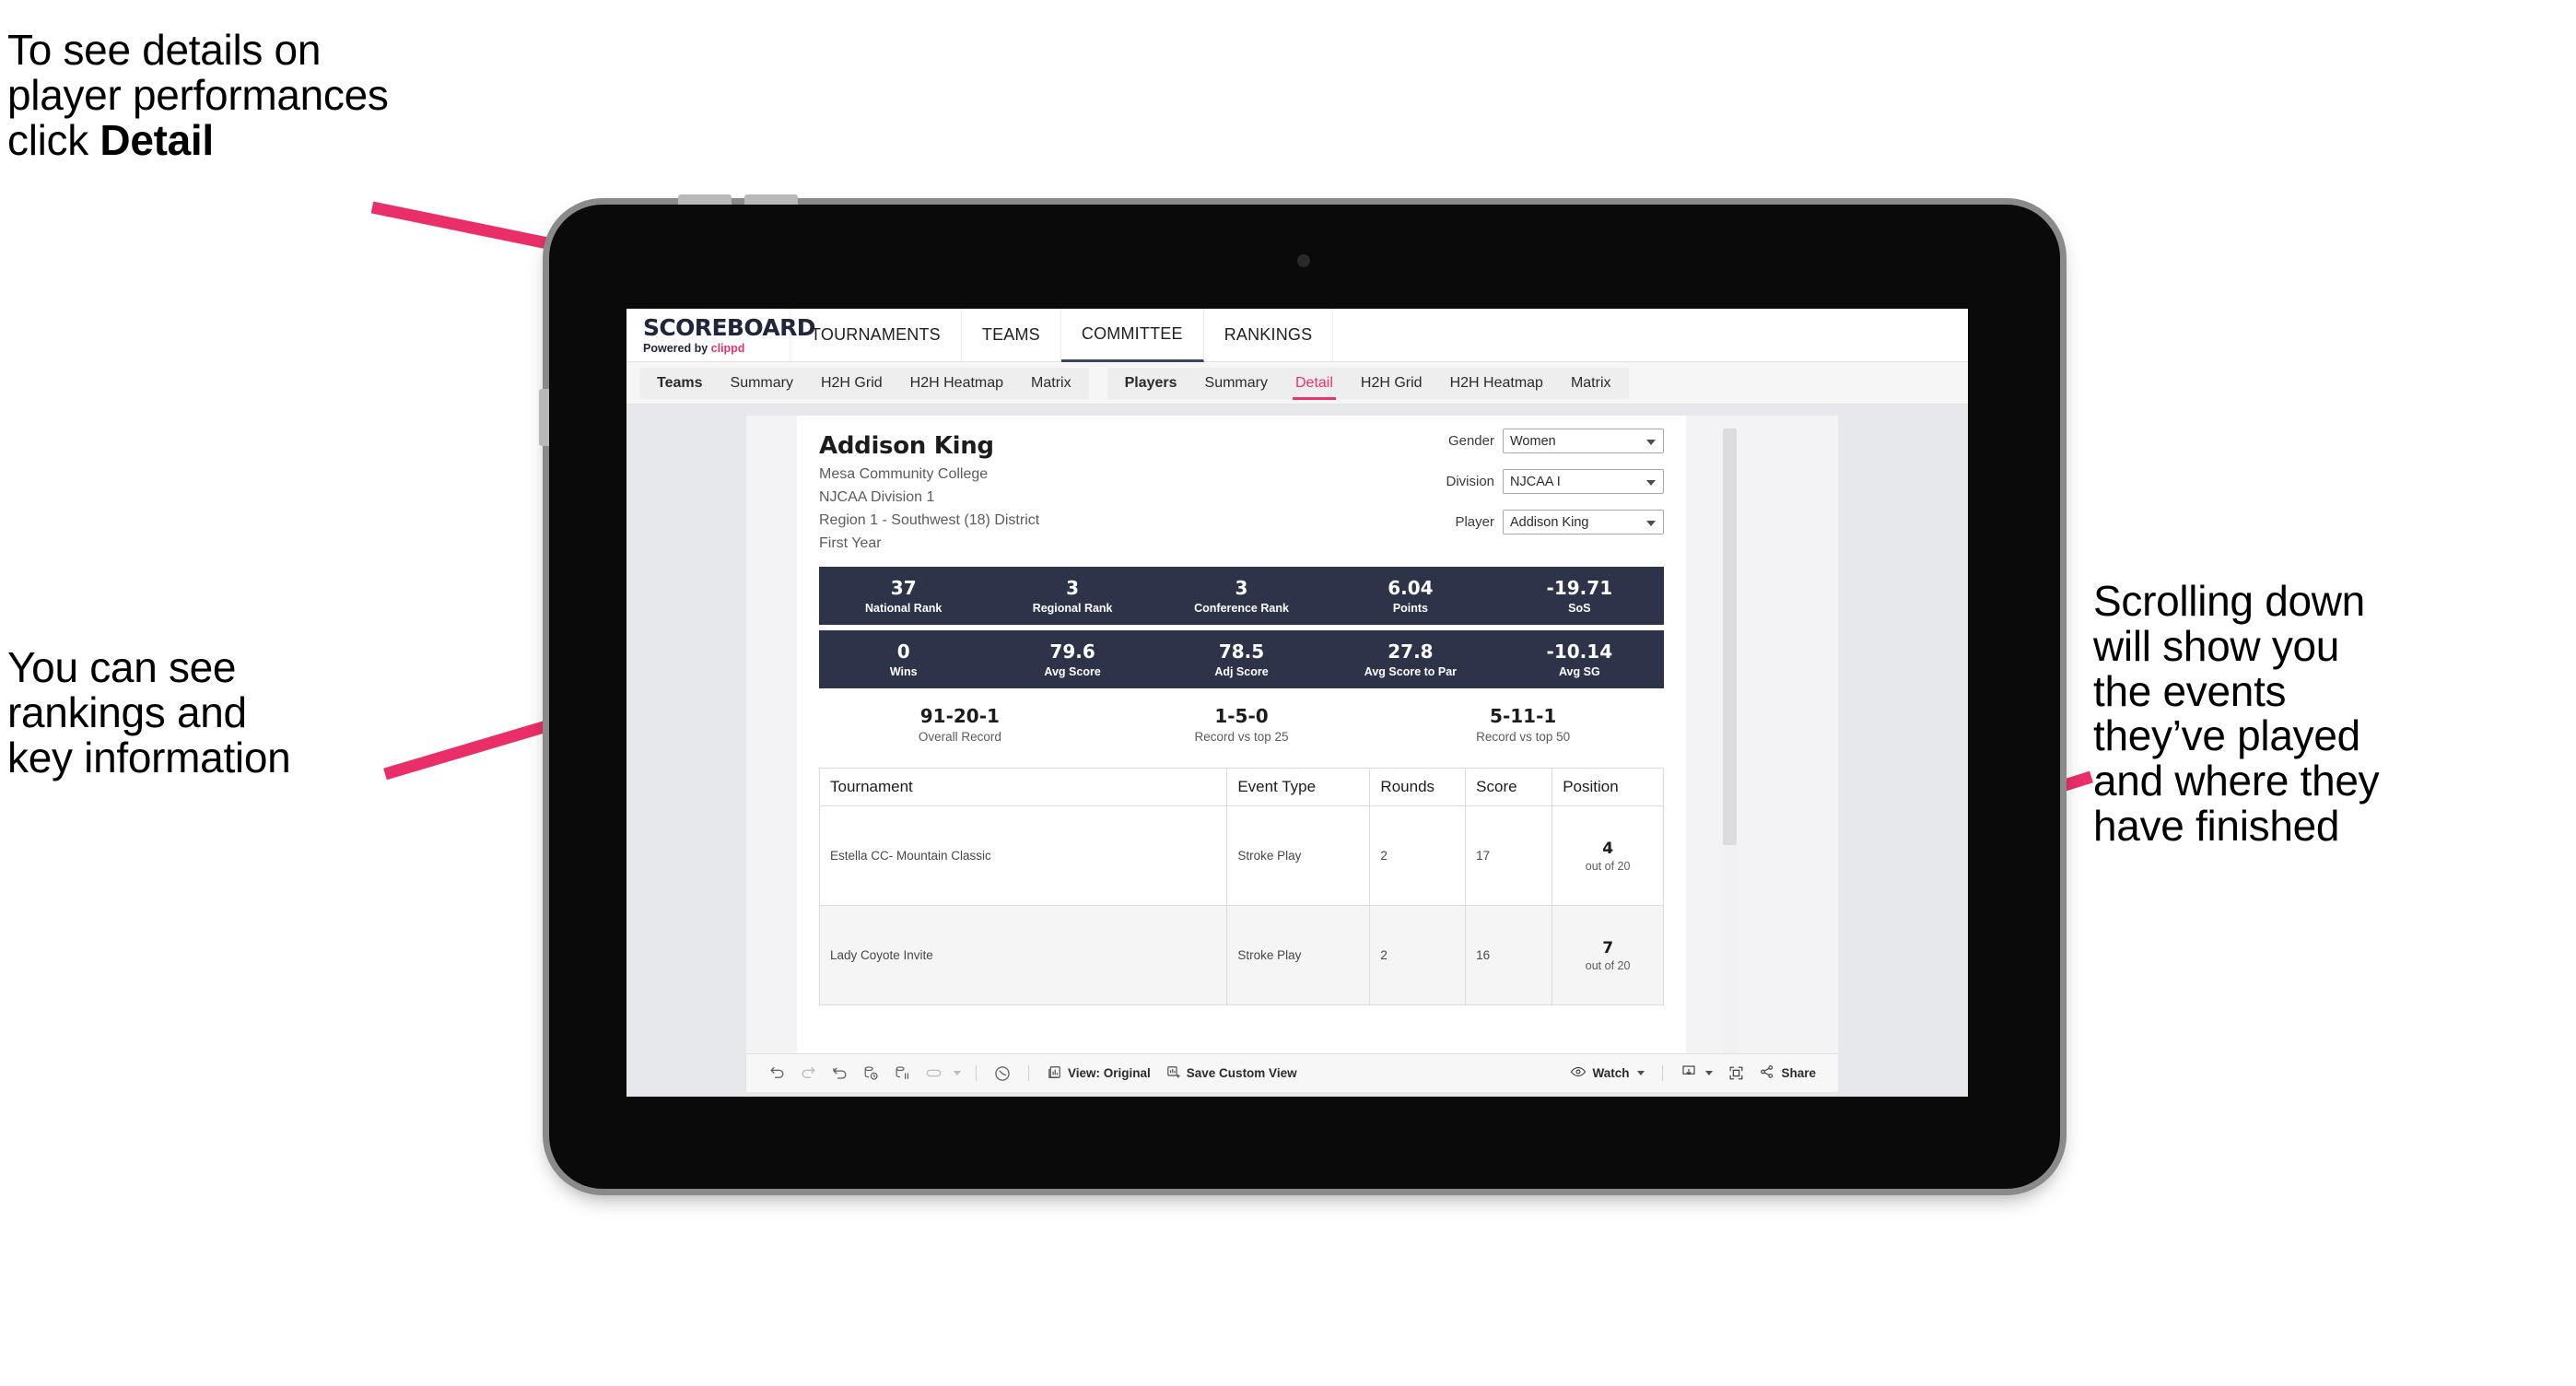 This screenshot has height=1386, width=2576. What do you see at coordinates (1583, 522) in the screenshot?
I see `player-select: Addison King` at bounding box center [1583, 522].